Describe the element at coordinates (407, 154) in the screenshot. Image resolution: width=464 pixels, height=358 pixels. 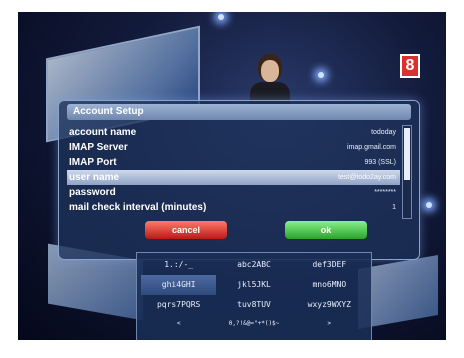
I see `scrollbar-thumb` at that location.